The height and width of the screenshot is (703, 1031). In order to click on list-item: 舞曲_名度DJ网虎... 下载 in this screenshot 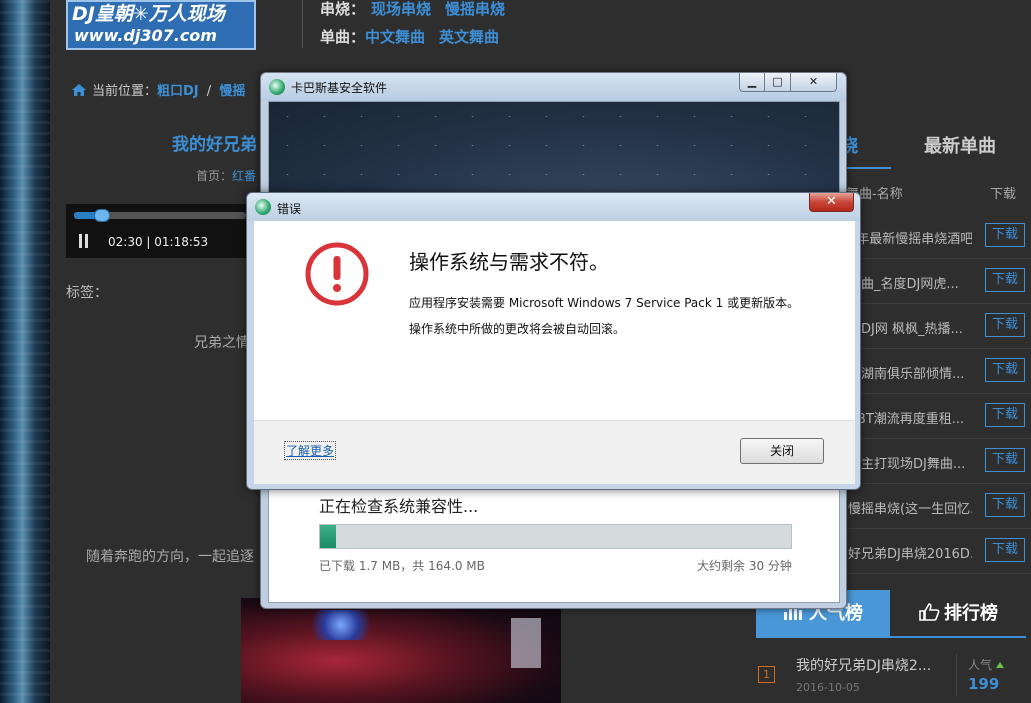, I will do `click(935, 281)`.